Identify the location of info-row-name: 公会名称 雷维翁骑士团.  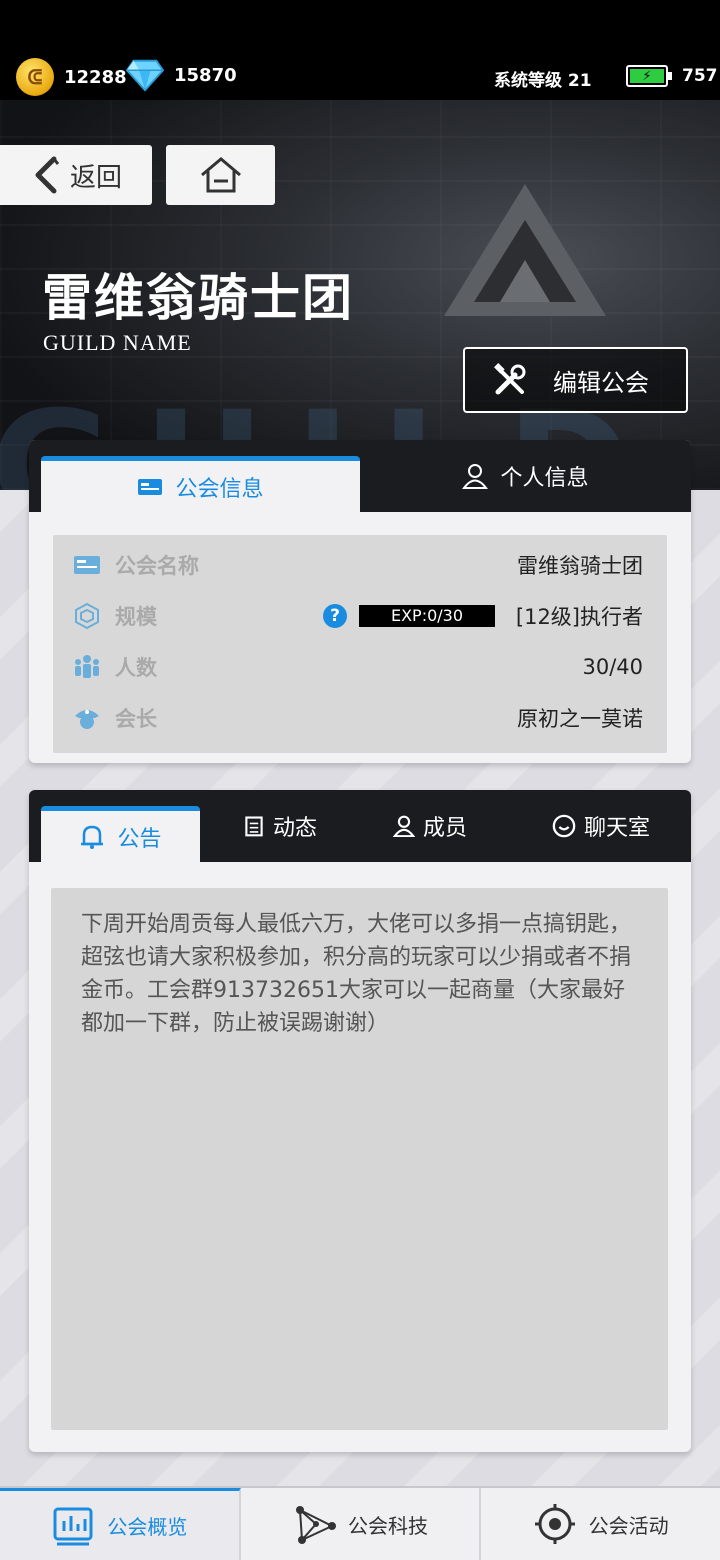
(360, 564).